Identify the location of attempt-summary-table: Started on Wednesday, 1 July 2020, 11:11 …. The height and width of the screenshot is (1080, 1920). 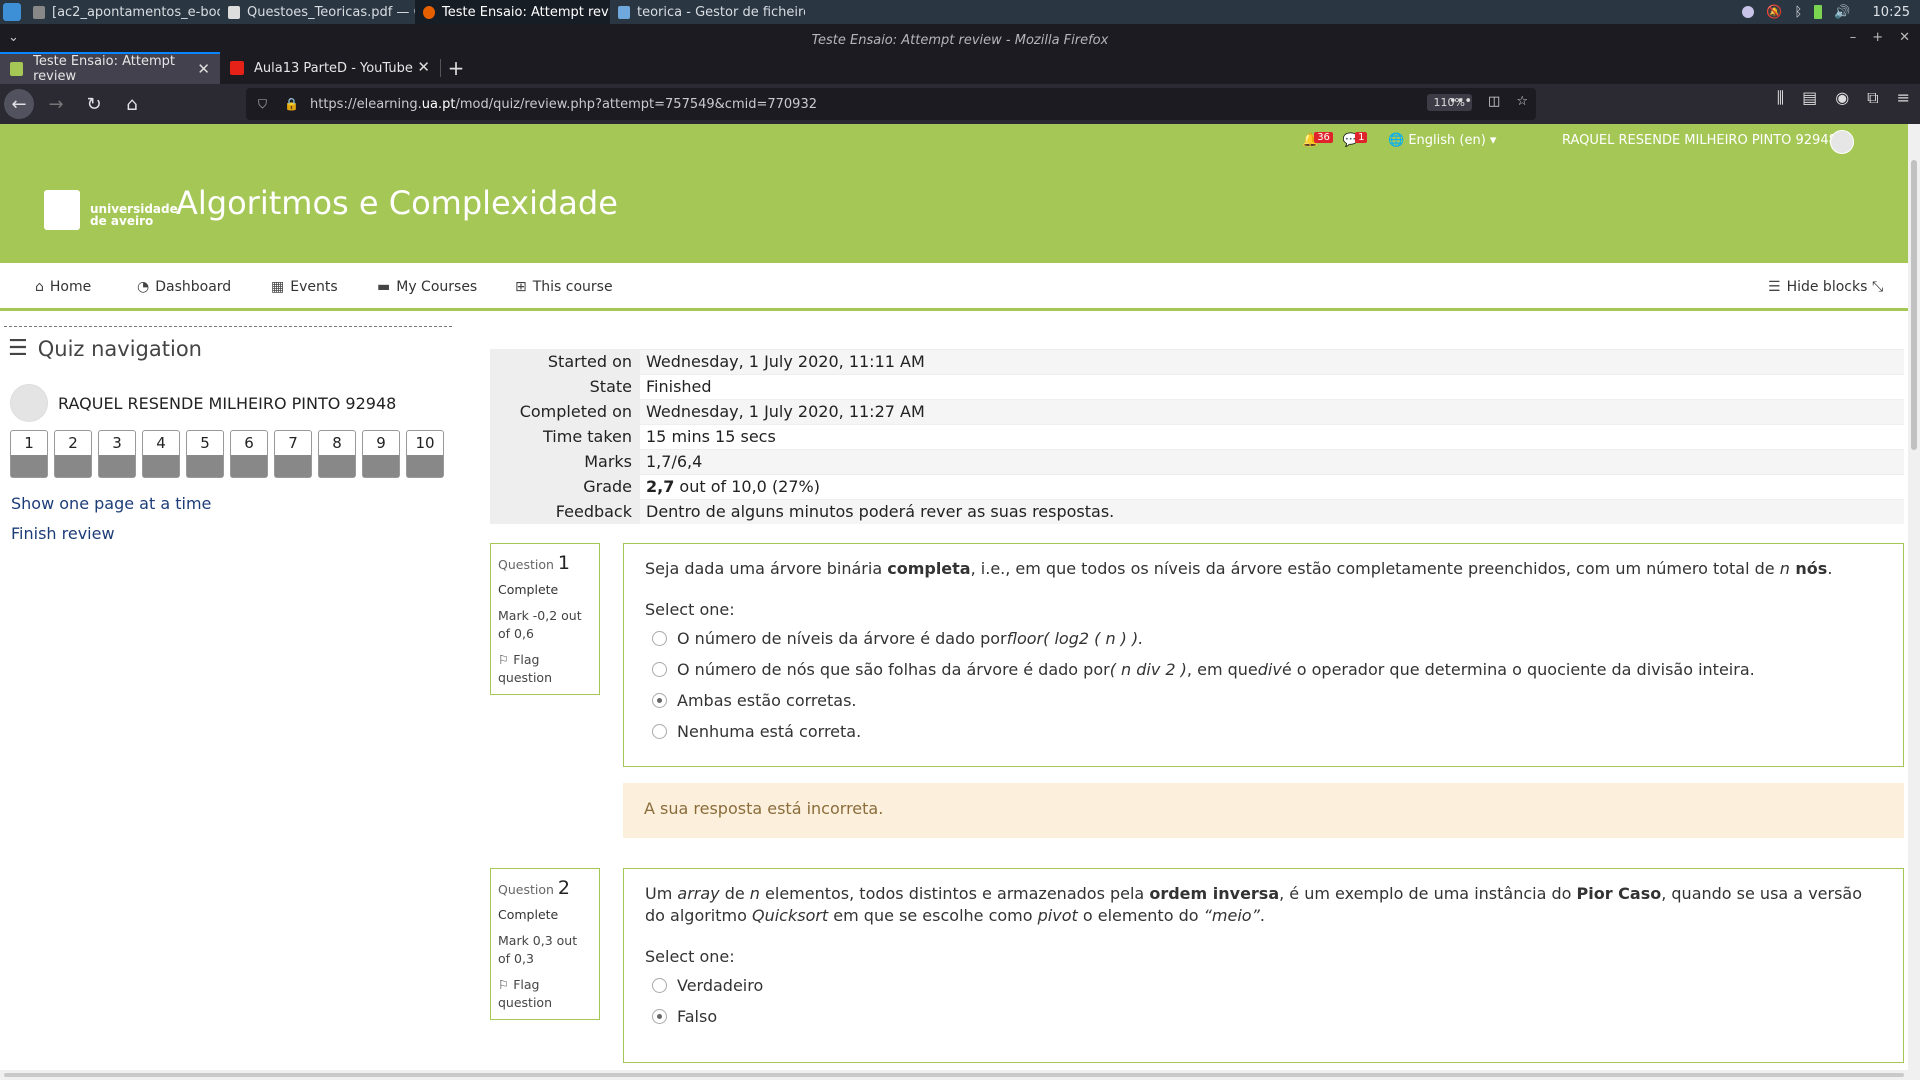
(1197, 436).